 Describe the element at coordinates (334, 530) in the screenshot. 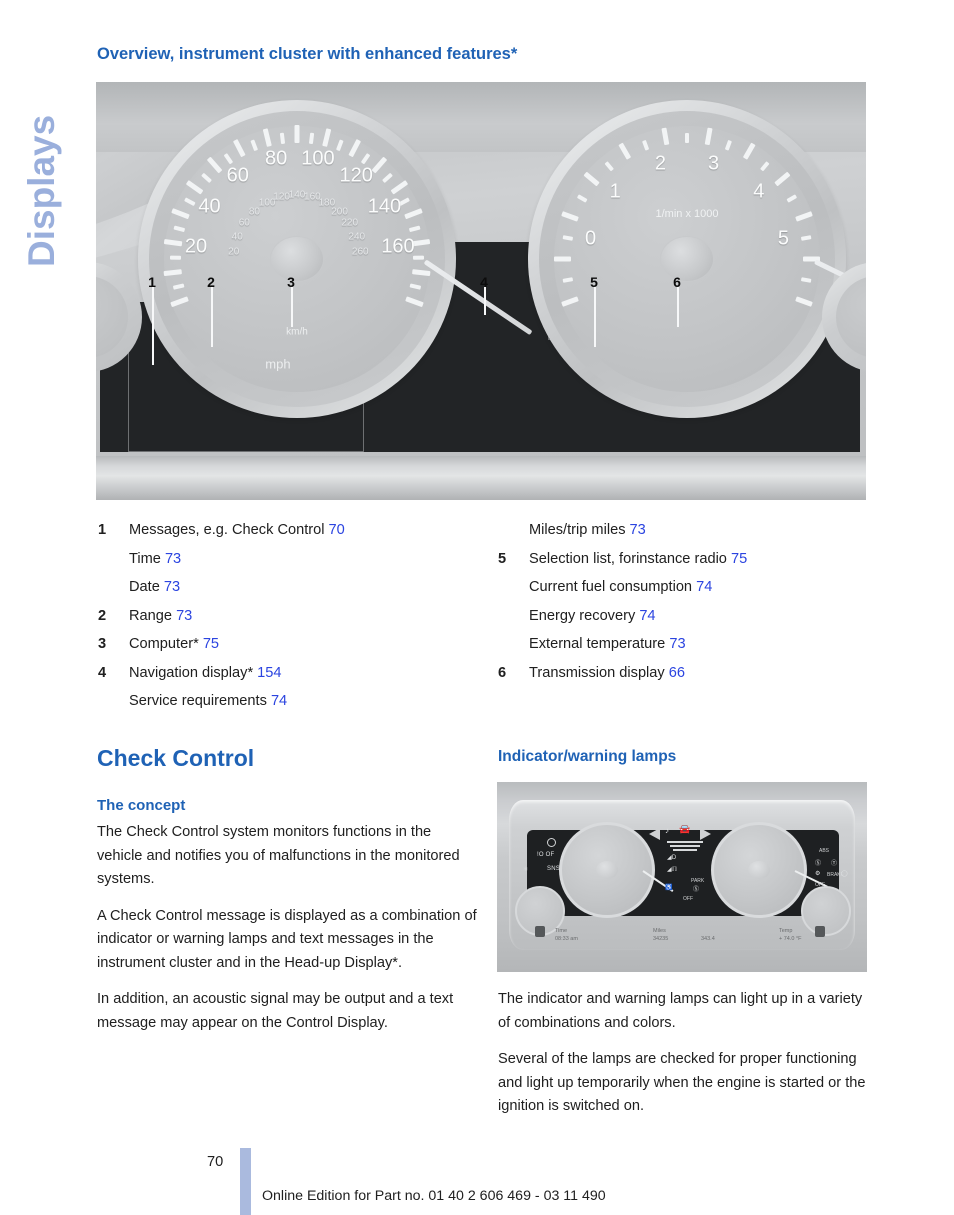

I see `legend-item-page-ref: 70` at that location.